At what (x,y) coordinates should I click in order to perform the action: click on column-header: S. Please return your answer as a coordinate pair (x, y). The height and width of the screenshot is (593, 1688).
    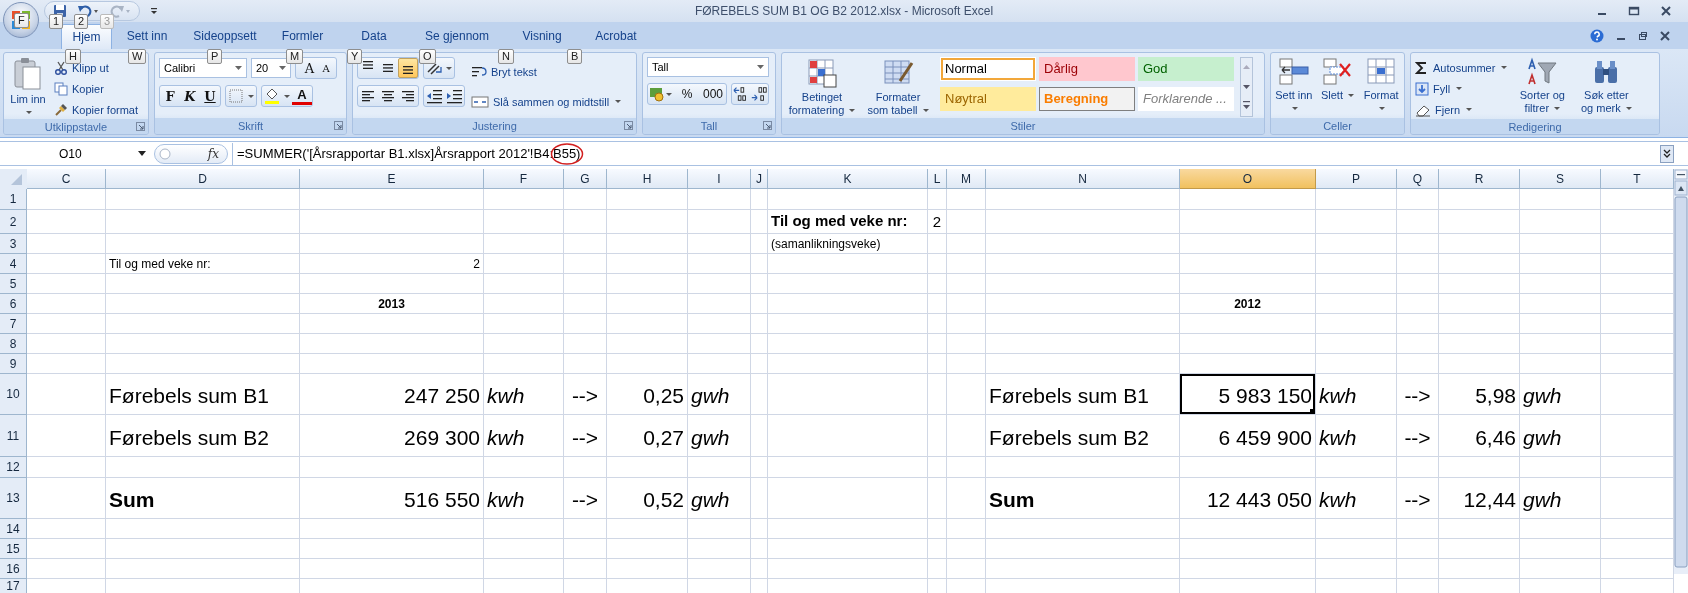
    Looking at the image, I should click on (1560, 179).